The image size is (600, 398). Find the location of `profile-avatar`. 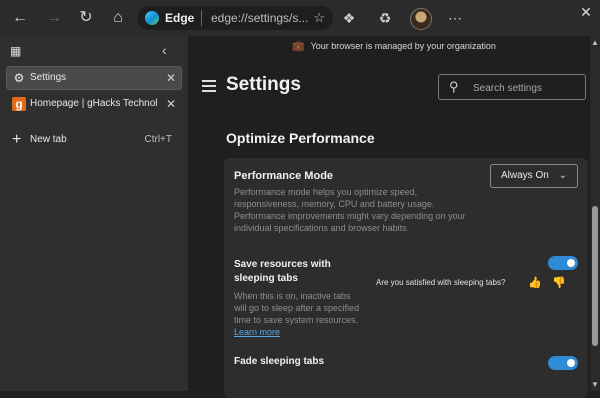

profile-avatar is located at coordinates (421, 19).